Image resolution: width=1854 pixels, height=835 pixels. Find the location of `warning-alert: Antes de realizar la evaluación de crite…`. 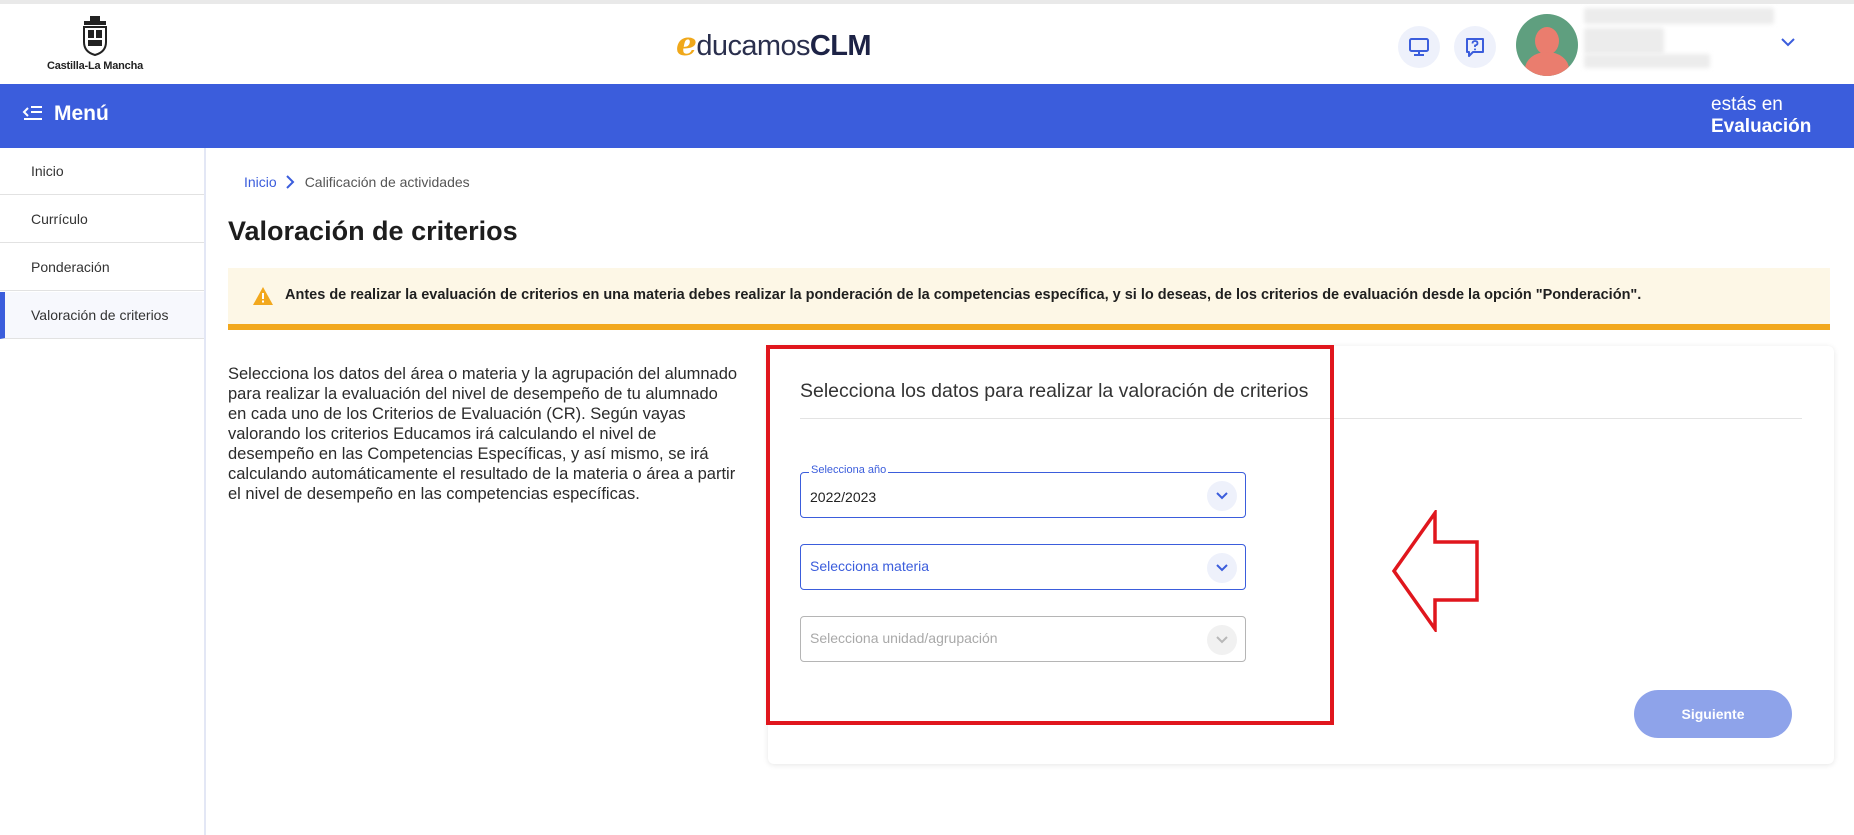

warning-alert: Antes de realizar la evaluación de crite… is located at coordinates (1029, 299).